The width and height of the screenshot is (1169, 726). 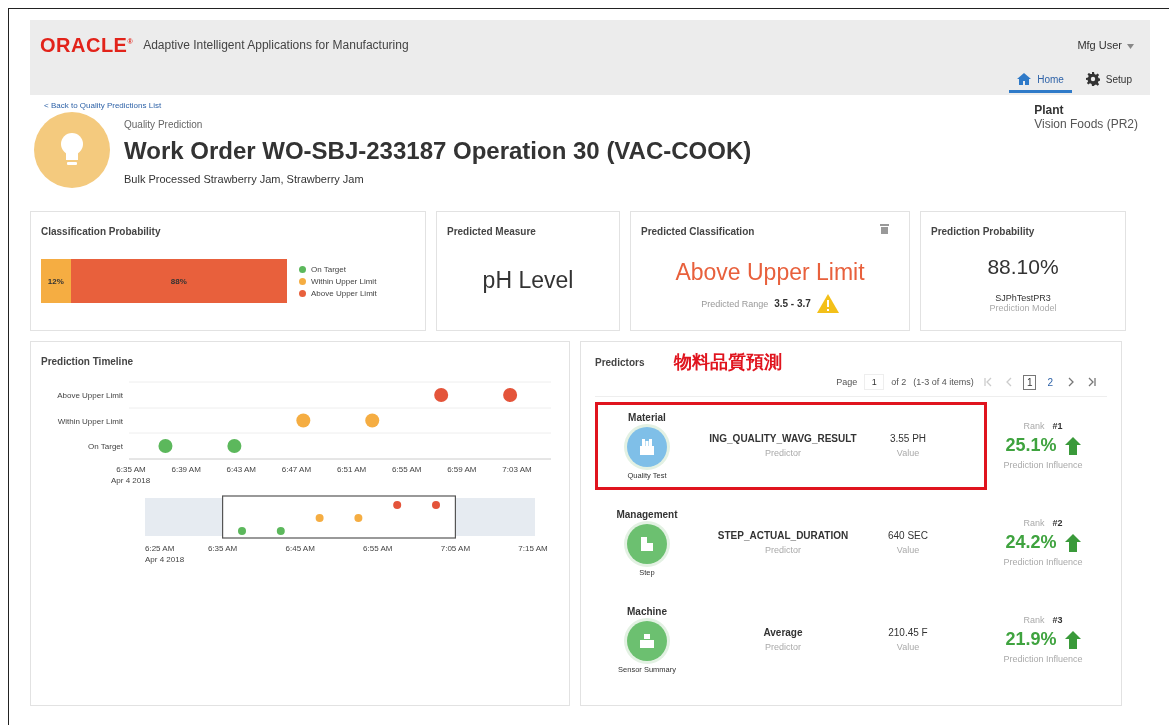 What do you see at coordinates (339, 517) in the screenshot?
I see `selection-window` at bounding box center [339, 517].